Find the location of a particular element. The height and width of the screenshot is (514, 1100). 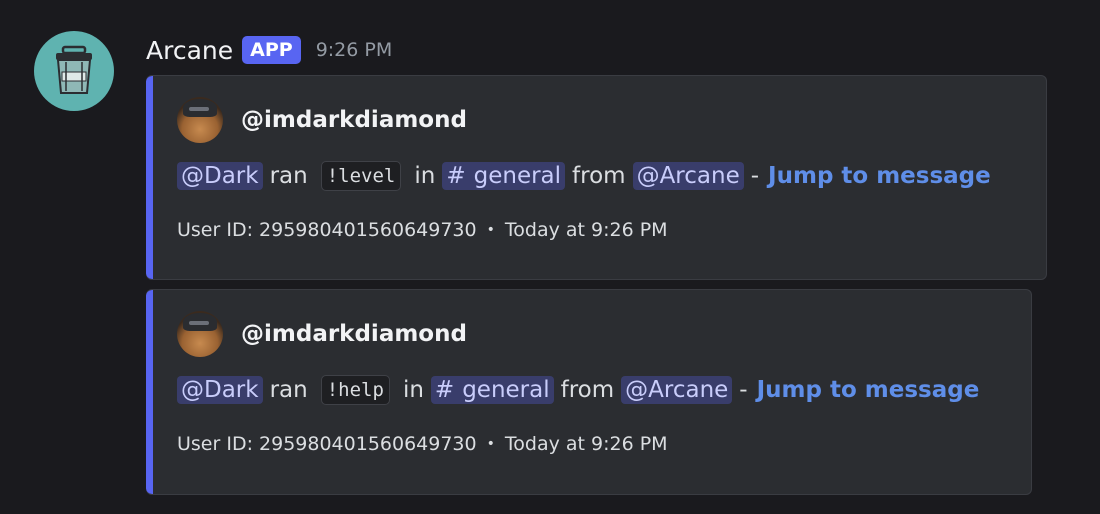

message-header: Arcane APP 9:26 PM is located at coordinates (269, 50).